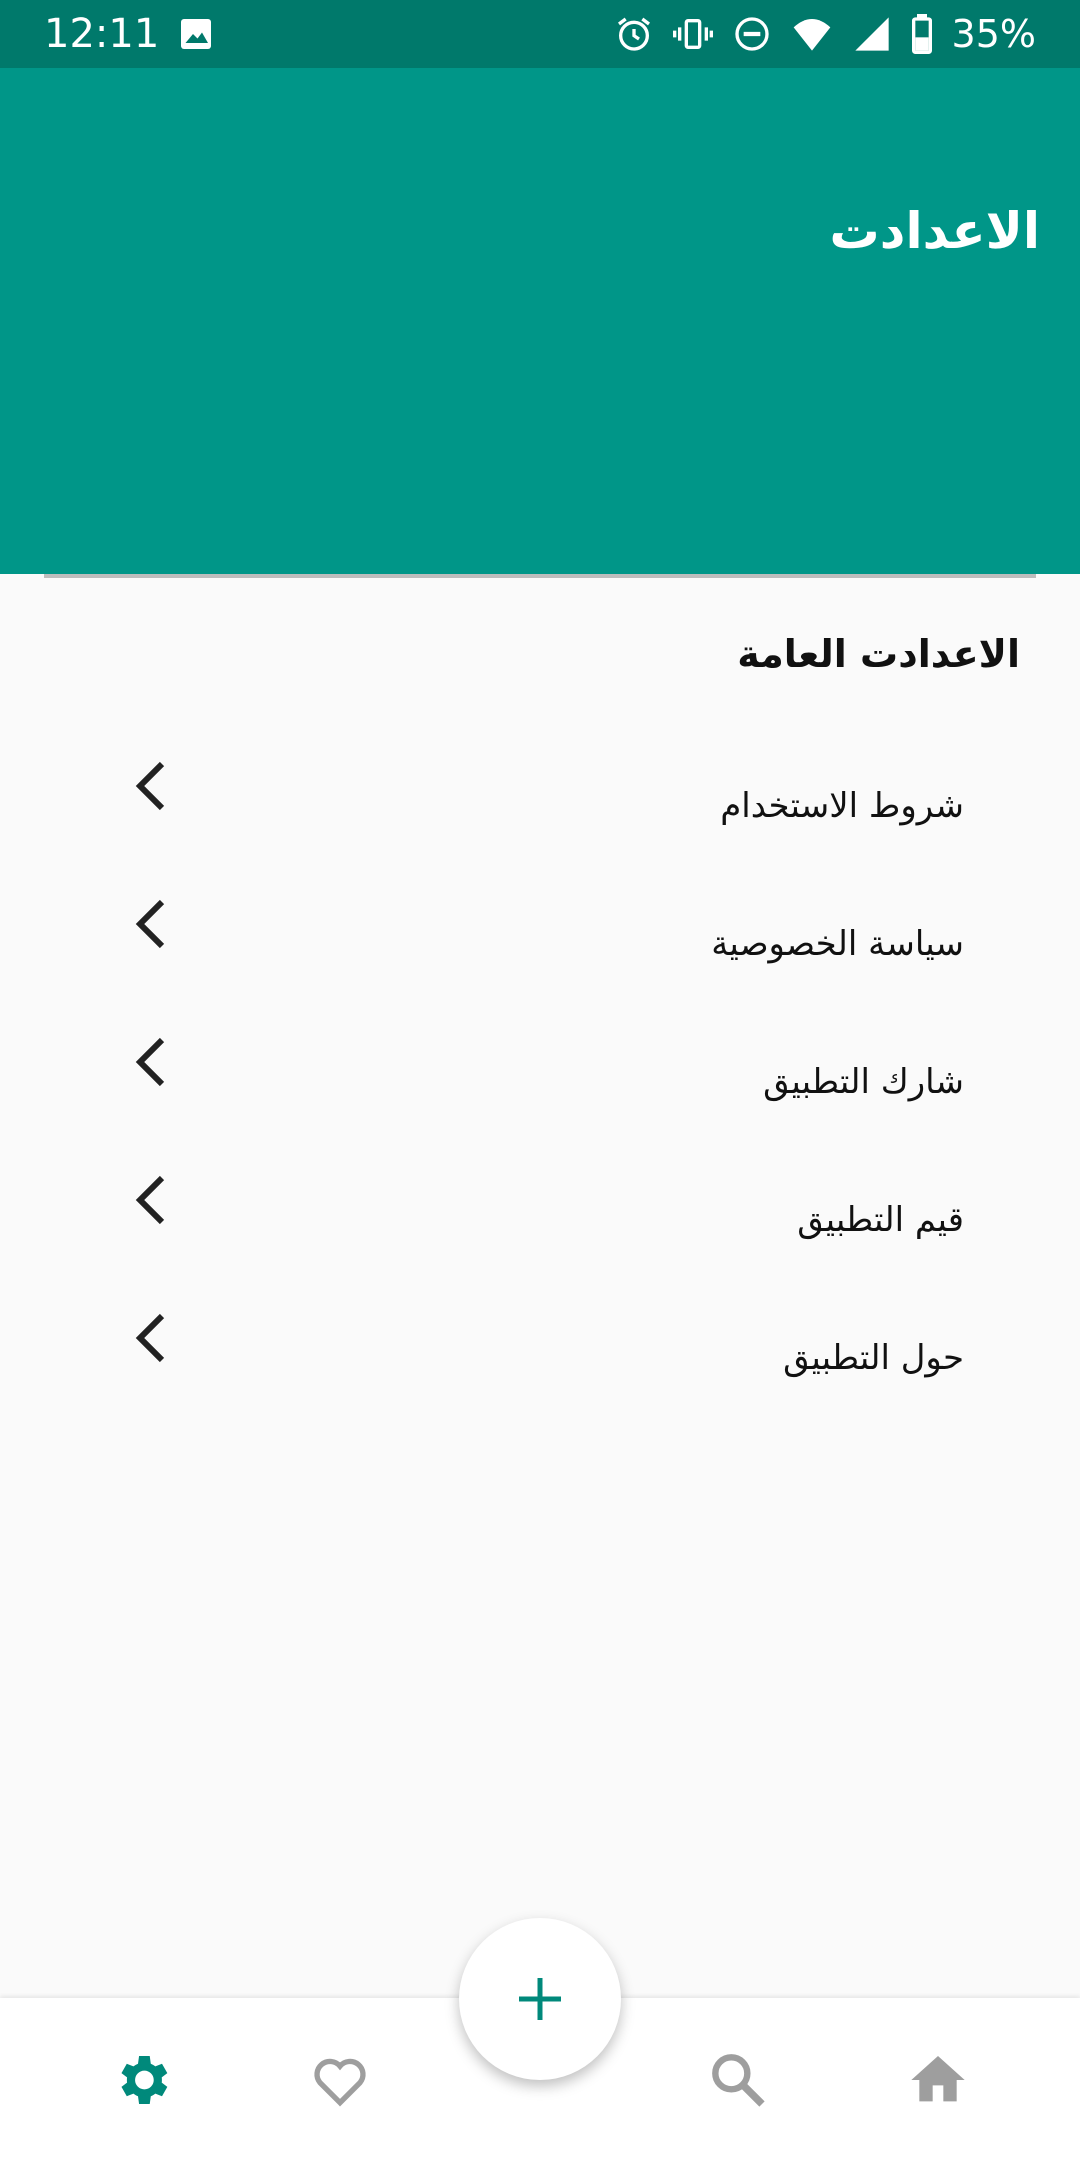 Image resolution: width=1080 pixels, height=2160 pixels. Describe the element at coordinates (340, 2080) in the screenshot. I see `heart-icon` at that location.